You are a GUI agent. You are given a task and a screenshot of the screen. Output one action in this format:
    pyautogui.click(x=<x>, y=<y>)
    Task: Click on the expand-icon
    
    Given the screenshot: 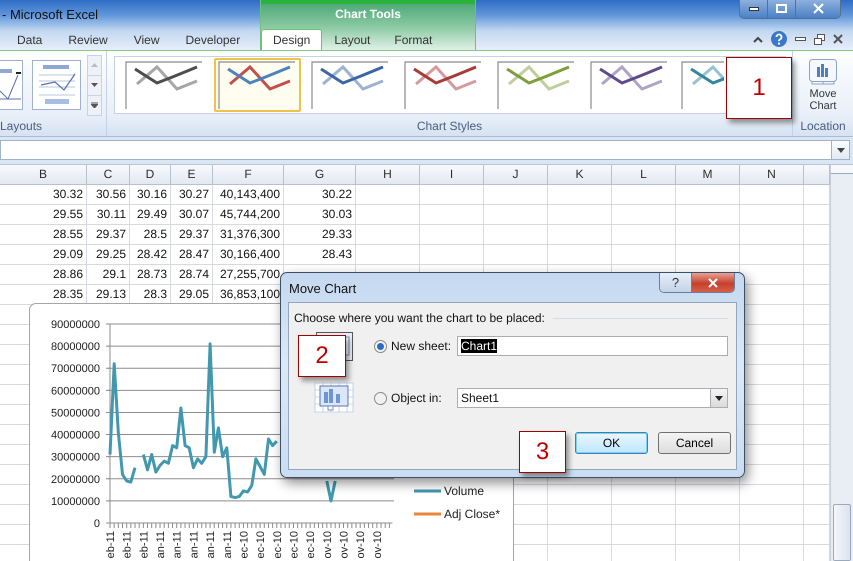 What is the action you would take?
    pyautogui.click(x=94, y=105)
    